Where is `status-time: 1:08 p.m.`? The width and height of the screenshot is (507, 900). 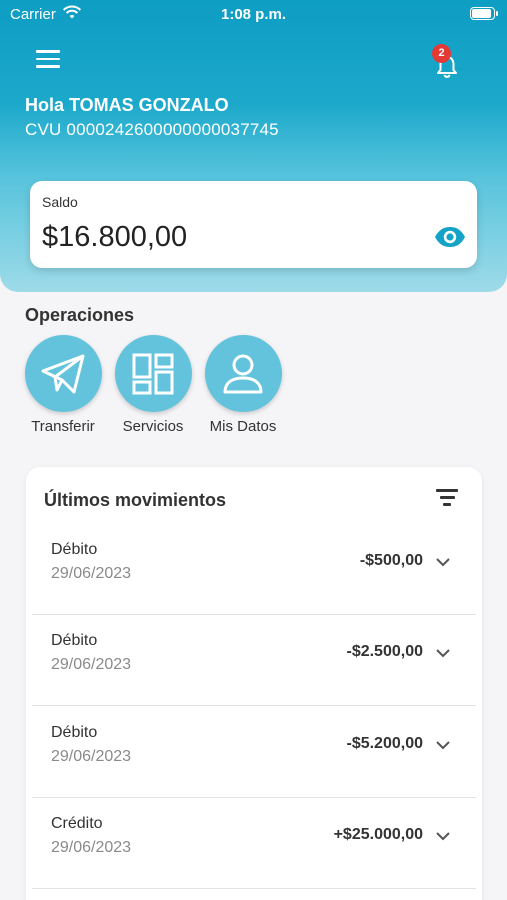 status-time: 1:08 p.m. is located at coordinates (253, 14).